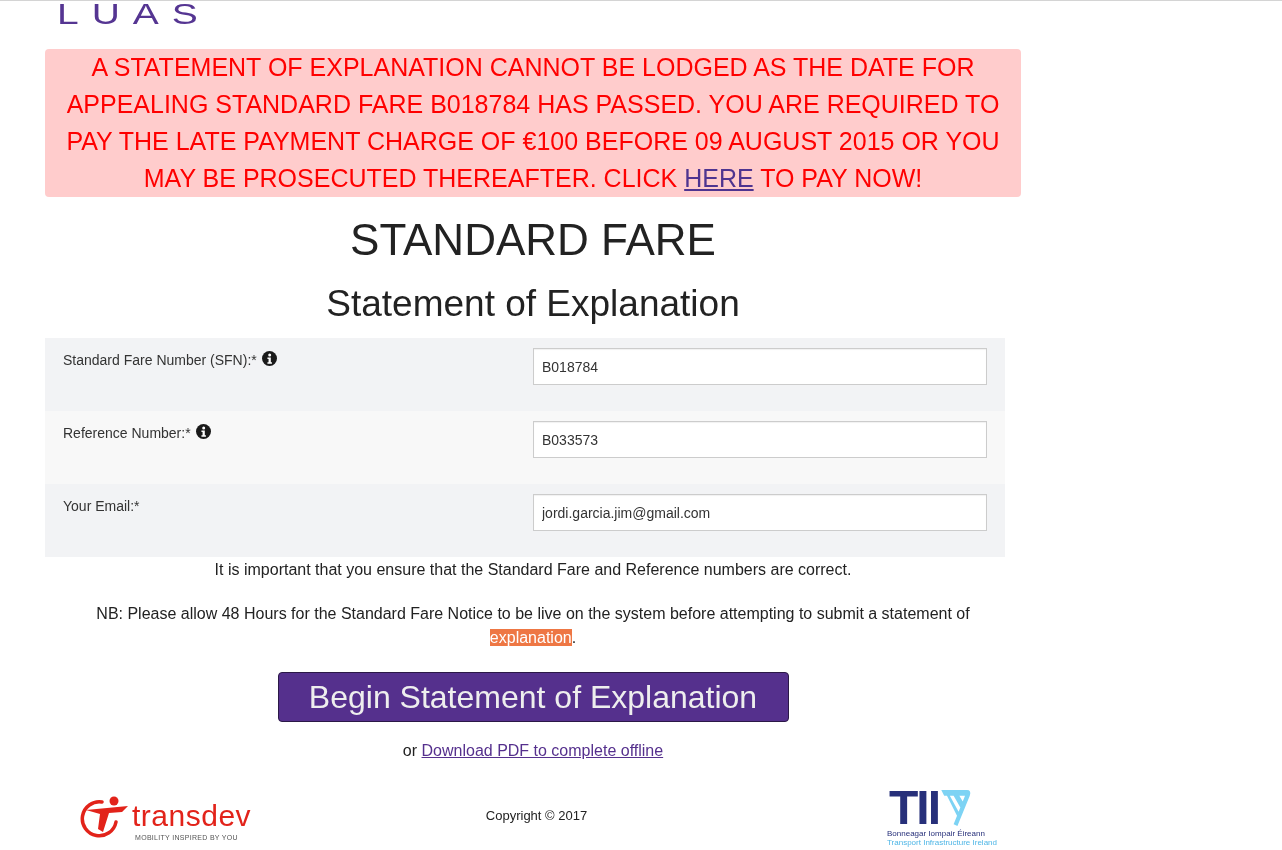 The width and height of the screenshot is (1282, 850). Describe the element at coordinates (160, 360) in the screenshot. I see `field-label: Standard Fare Number (SFN):*` at that location.